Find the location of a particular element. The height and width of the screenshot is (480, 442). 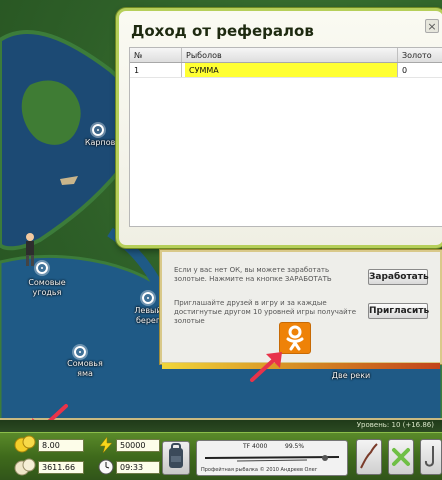

gold-balance: 8.00 is located at coordinates (61, 445).